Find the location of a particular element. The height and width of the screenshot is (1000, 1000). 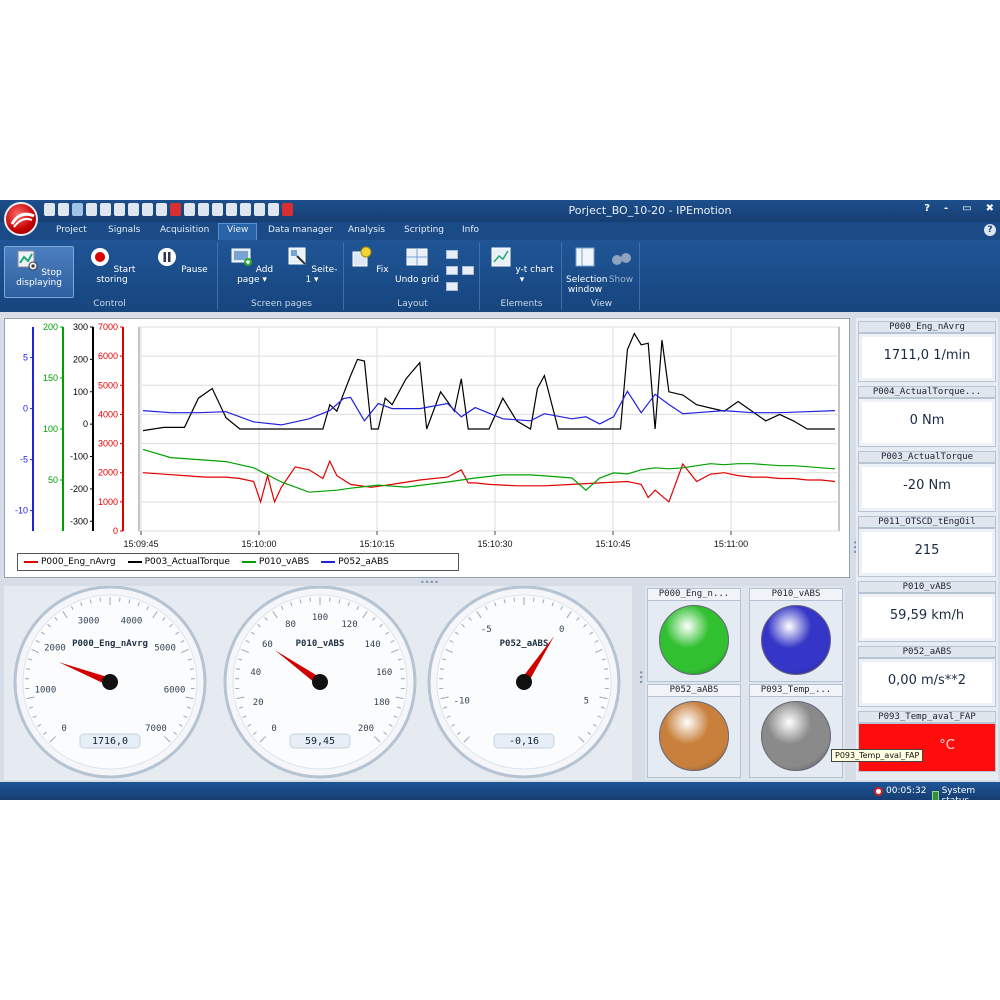

ribbon-group-layout: Fix Undo grid Layout is located at coordinates (413, 276).